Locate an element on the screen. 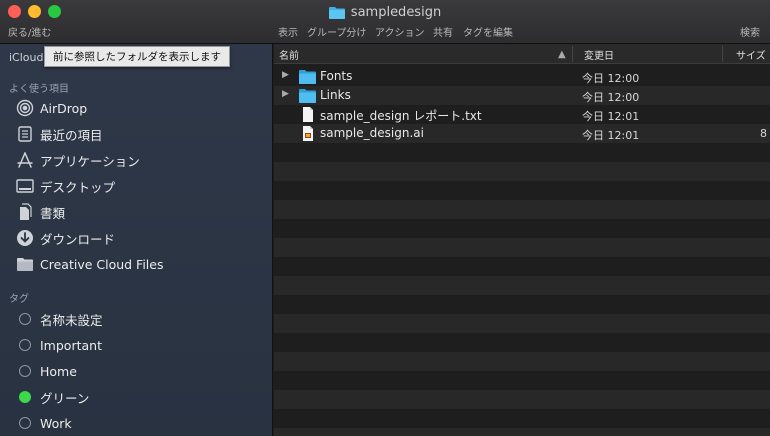 The image size is (770, 436). sidebar-item-label: Important is located at coordinates (71, 345).